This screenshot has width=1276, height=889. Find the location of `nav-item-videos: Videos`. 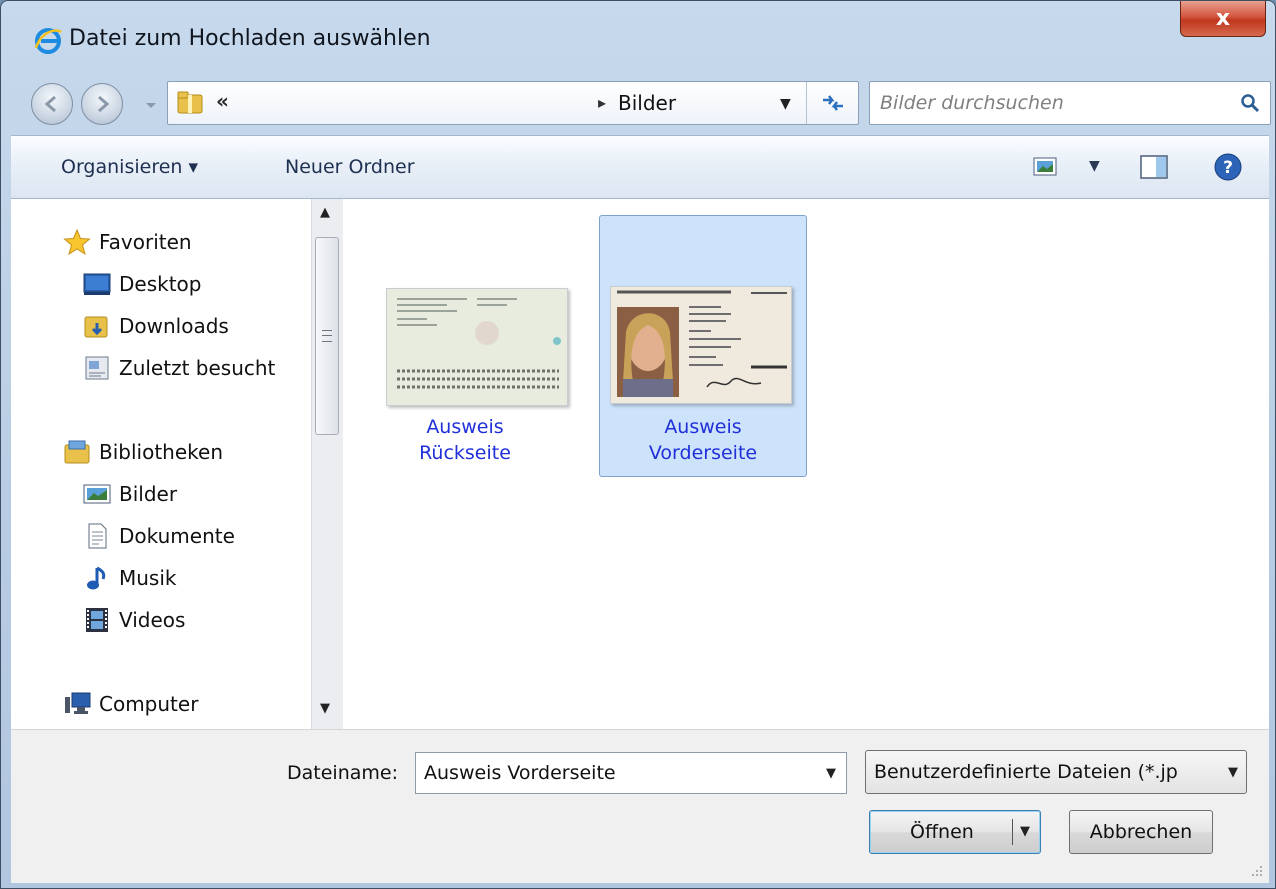

nav-item-videos: Videos is located at coordinates (159, 620).